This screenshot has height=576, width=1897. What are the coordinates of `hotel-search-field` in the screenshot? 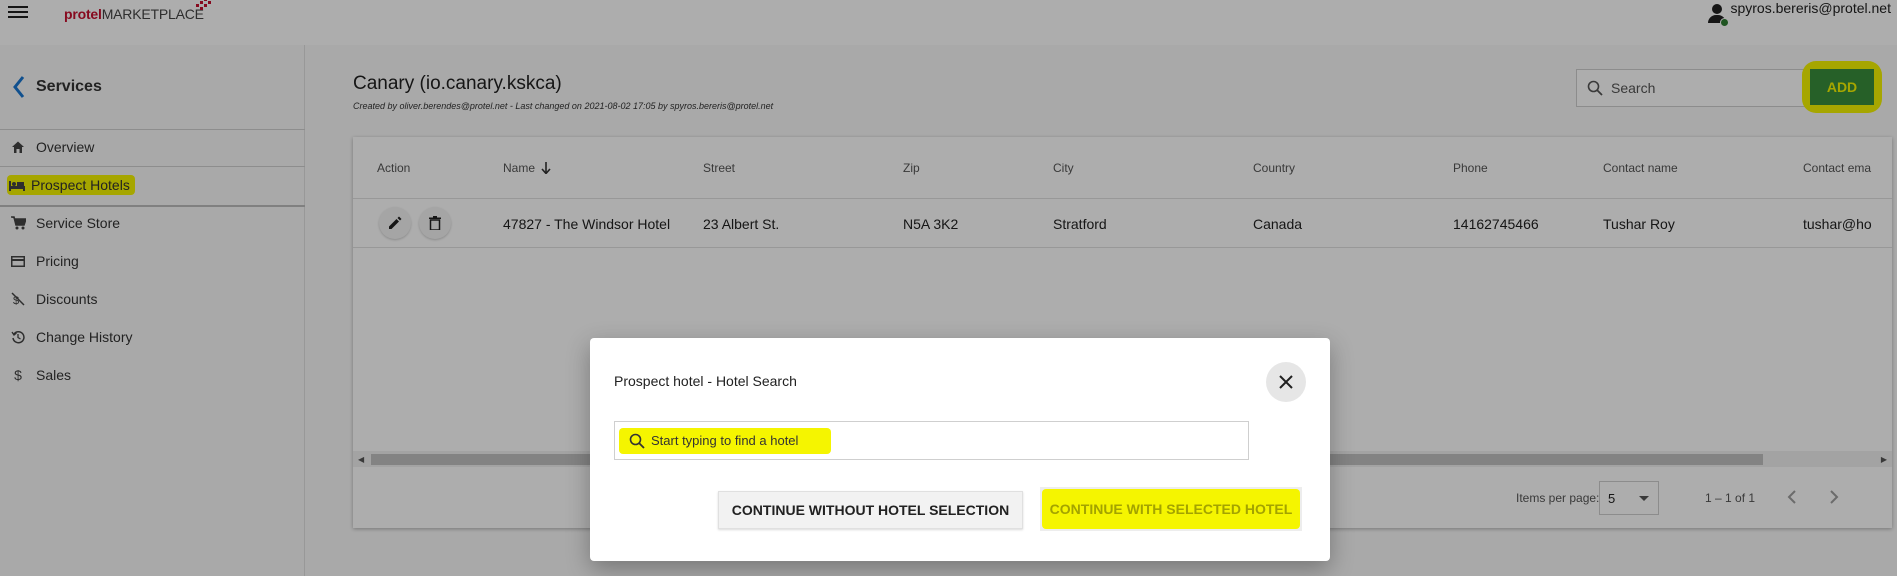 It's located at (931, 440).